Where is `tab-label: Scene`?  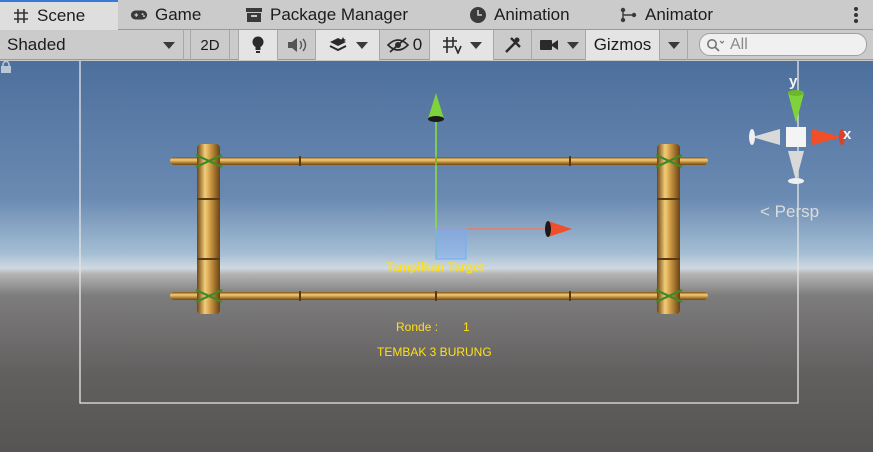
tab-label: Scene is located at coordinates (61, 15).